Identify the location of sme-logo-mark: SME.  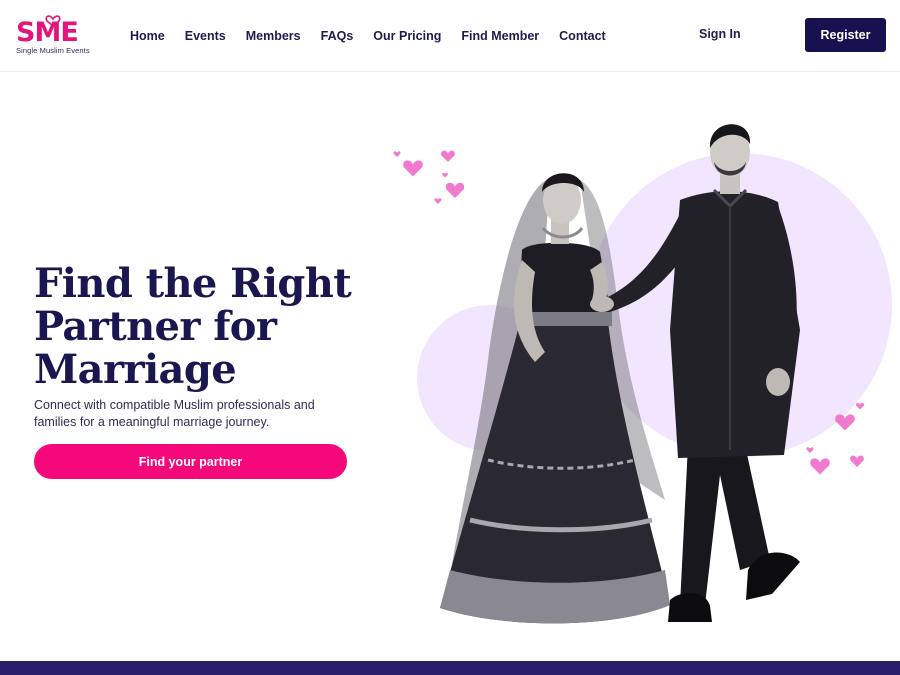
(47, 30).